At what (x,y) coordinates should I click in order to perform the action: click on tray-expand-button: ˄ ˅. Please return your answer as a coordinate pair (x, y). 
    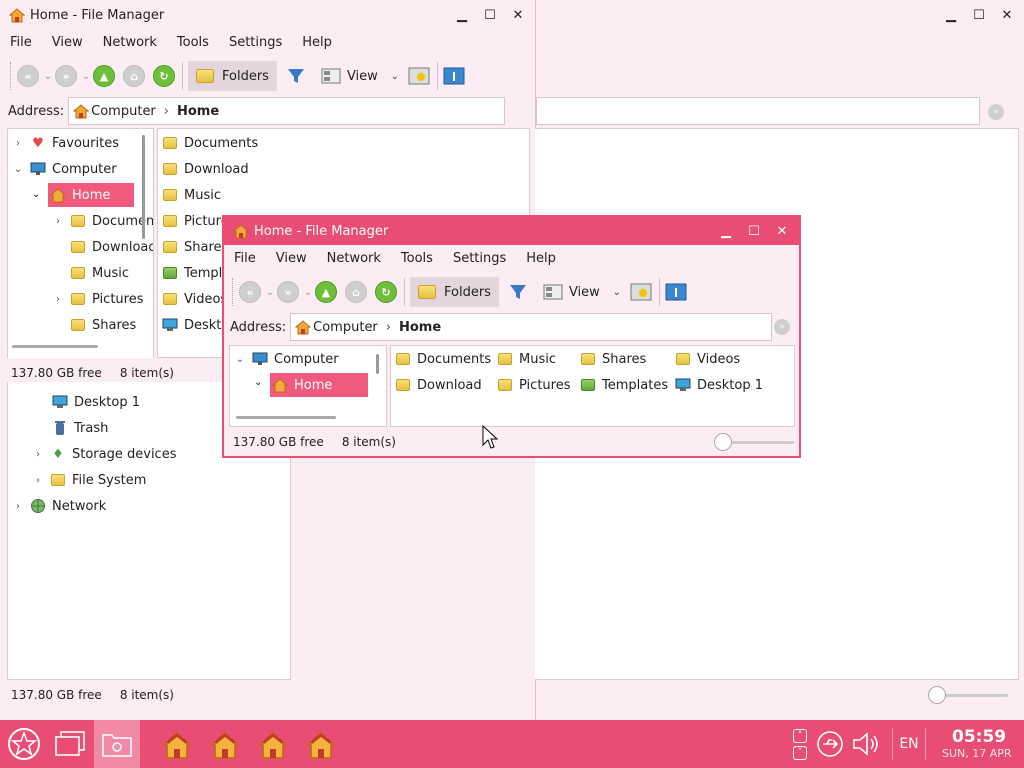
    Looking at the image, I should click on (800, 744).